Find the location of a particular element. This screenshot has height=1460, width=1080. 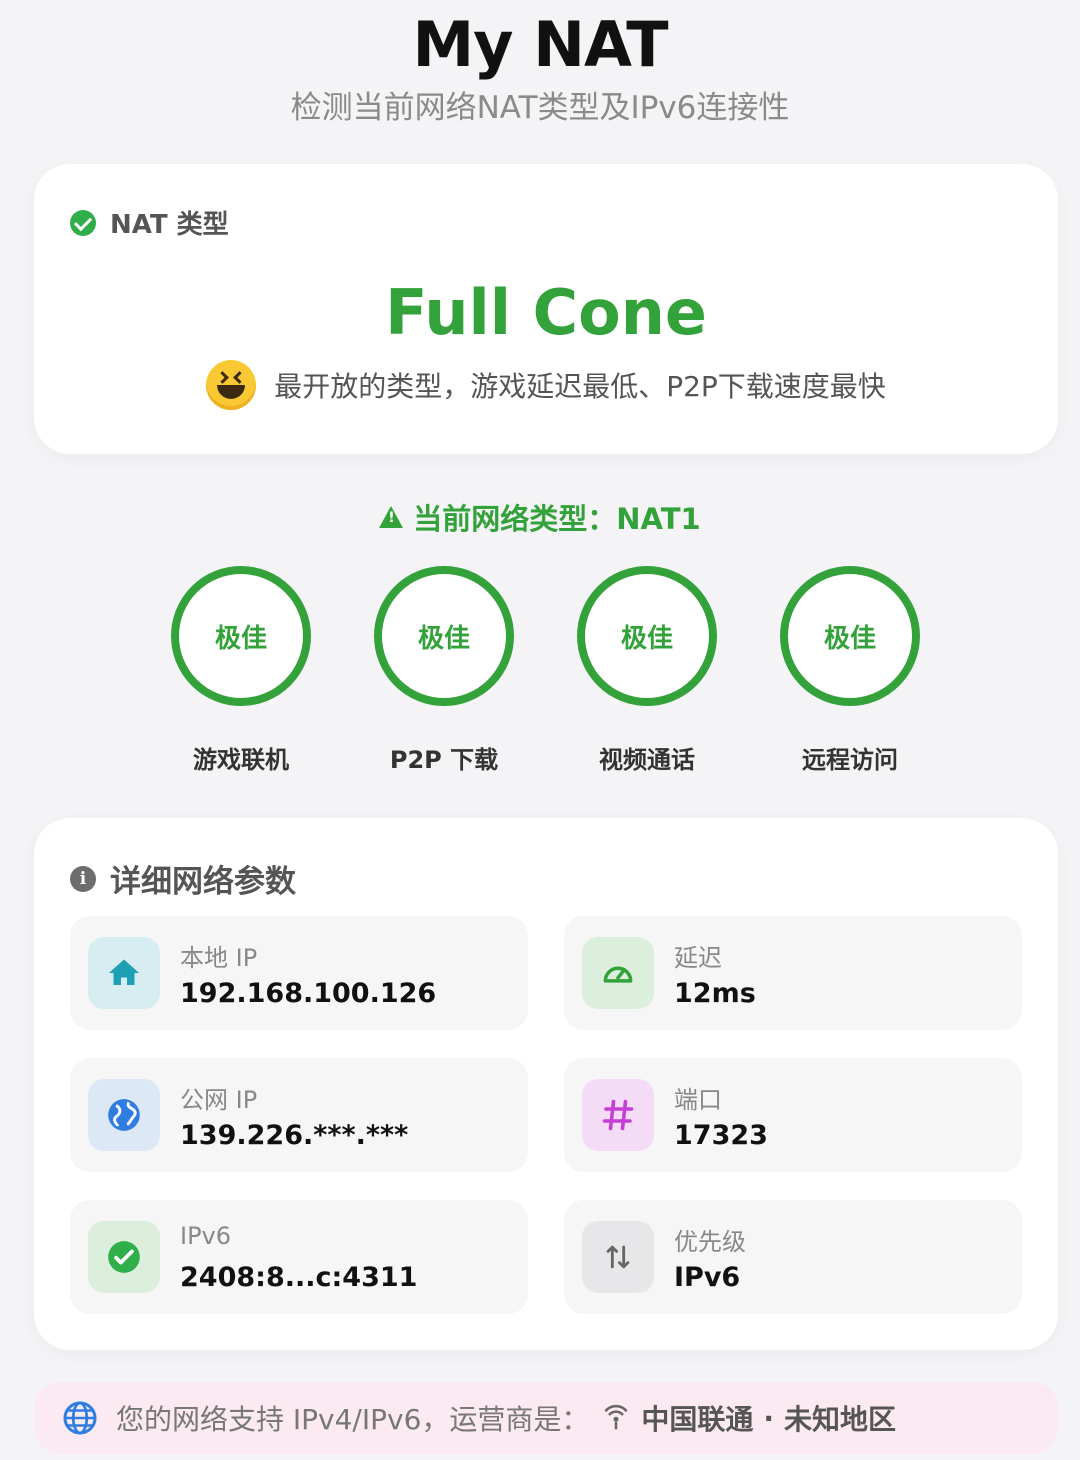

details-title: 详细网络参数 is located at coordinates (203, 882).